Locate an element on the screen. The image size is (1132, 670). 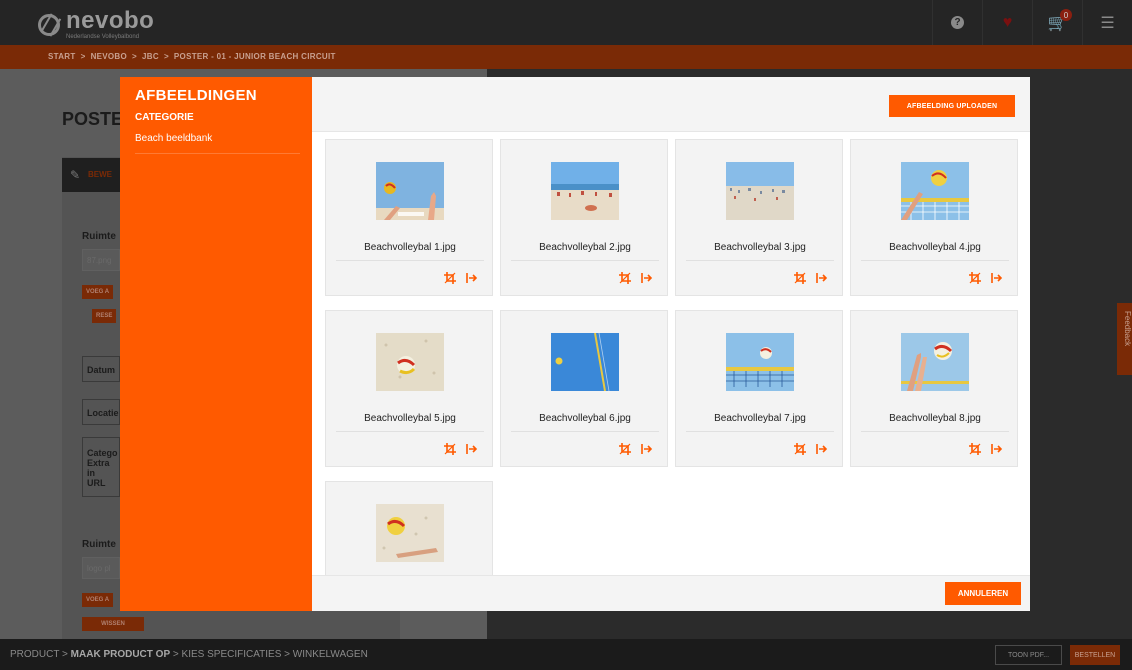
cart-button: 🛒 0 is located at coordinates (1057, 22).